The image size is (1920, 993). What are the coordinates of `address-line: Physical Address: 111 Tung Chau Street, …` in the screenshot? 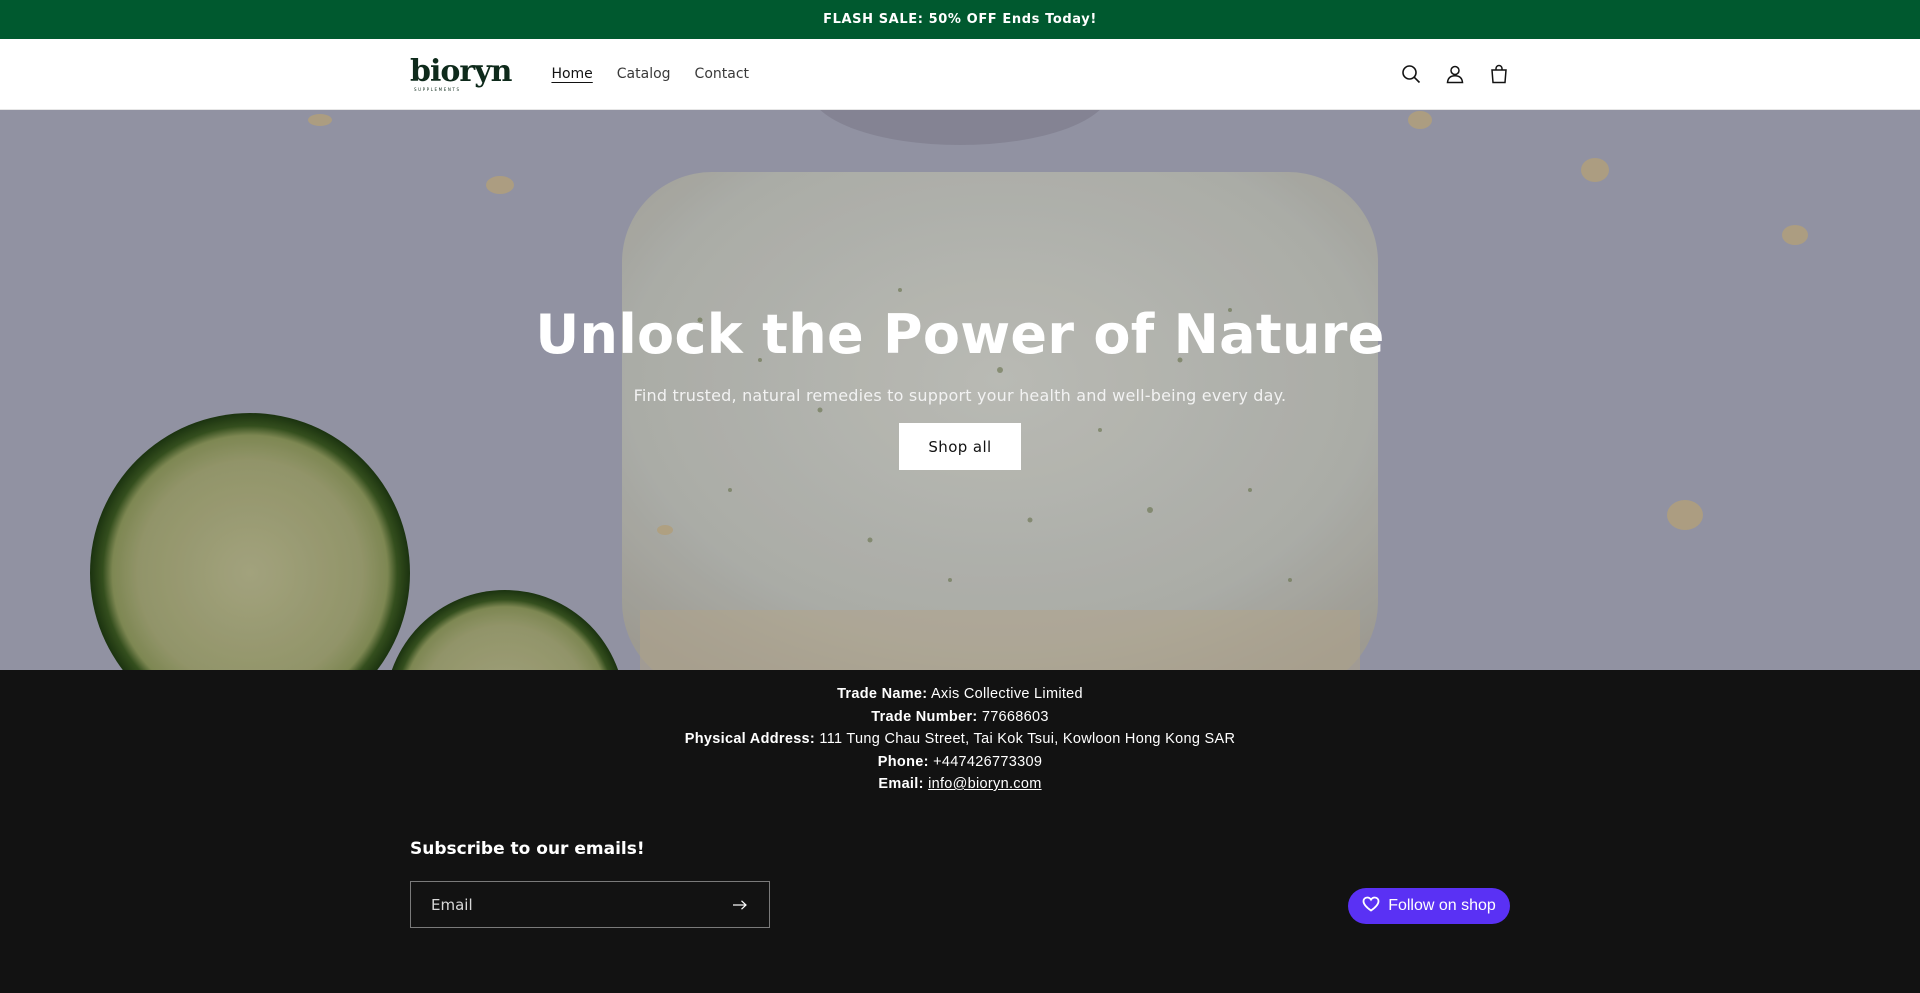 It's located at (960, 739).